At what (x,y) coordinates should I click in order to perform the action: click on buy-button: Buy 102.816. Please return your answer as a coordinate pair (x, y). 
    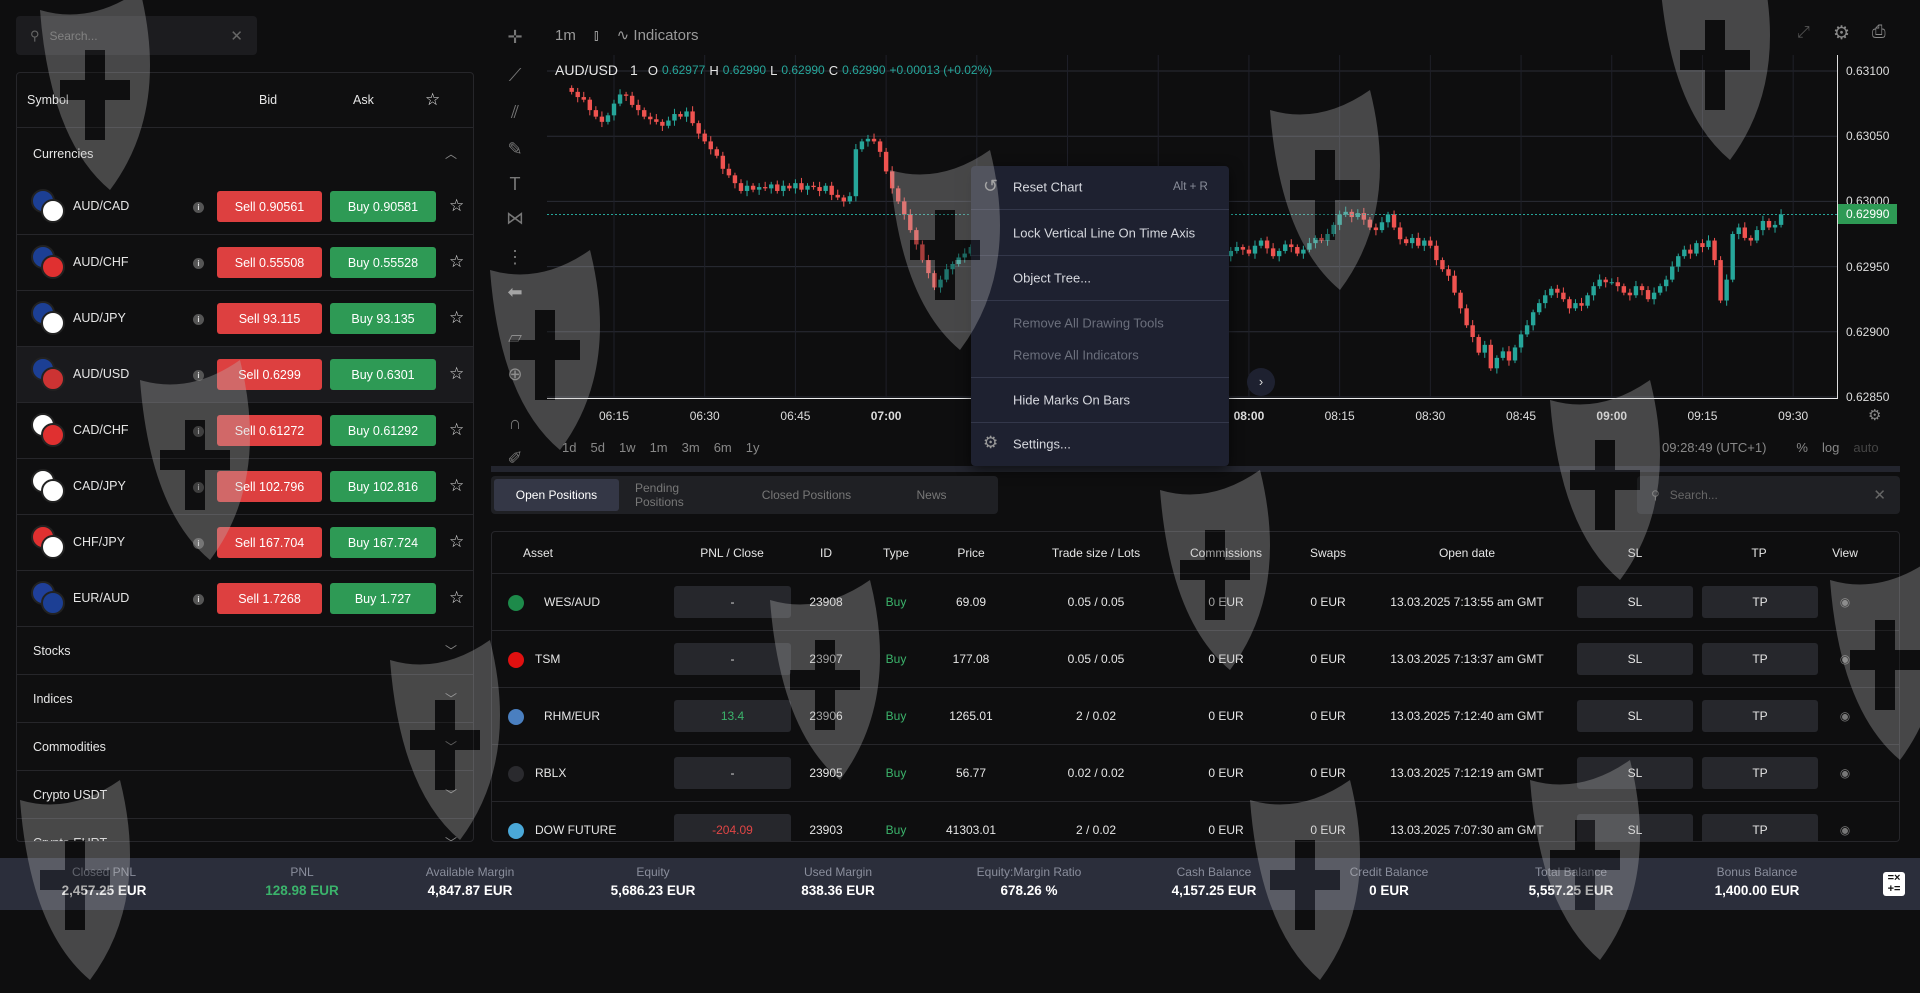
    Looking at the image, I should click on (383, 486).